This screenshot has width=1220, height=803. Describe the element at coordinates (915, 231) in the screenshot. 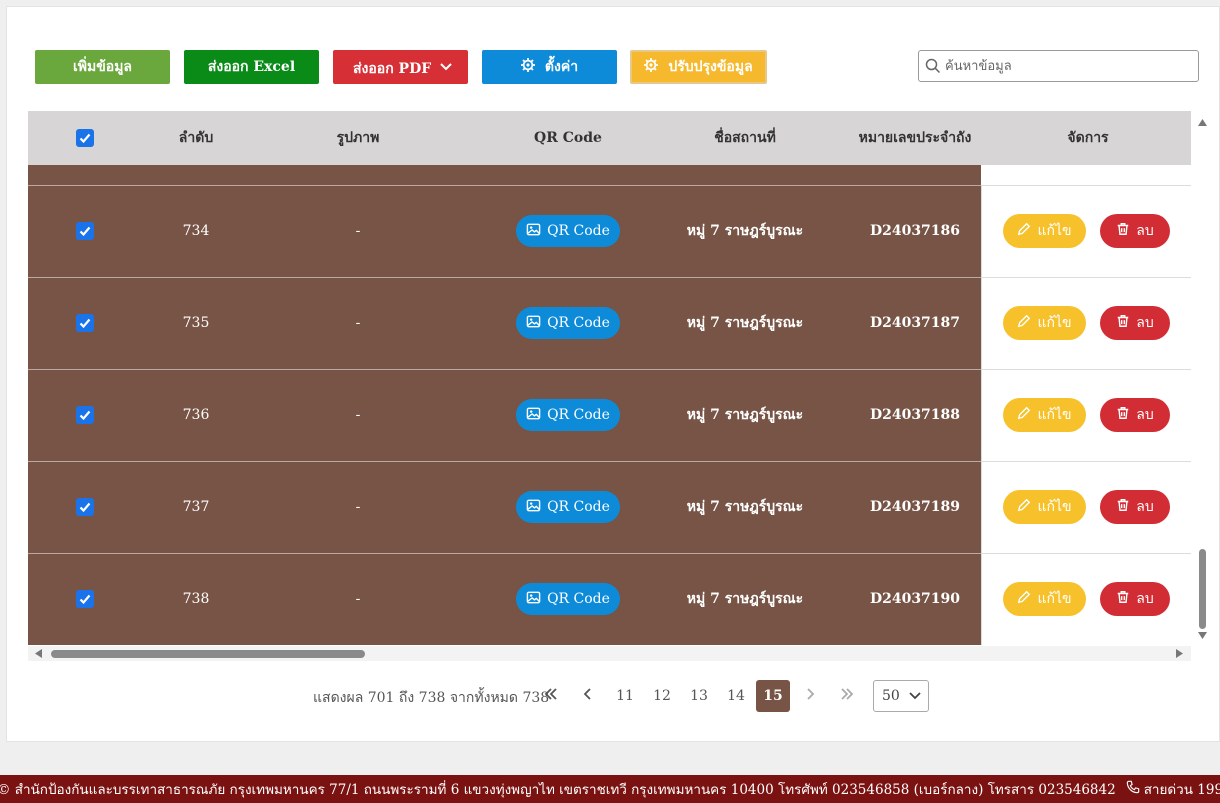

I see `cell-tank-id: D24037186` at that location.